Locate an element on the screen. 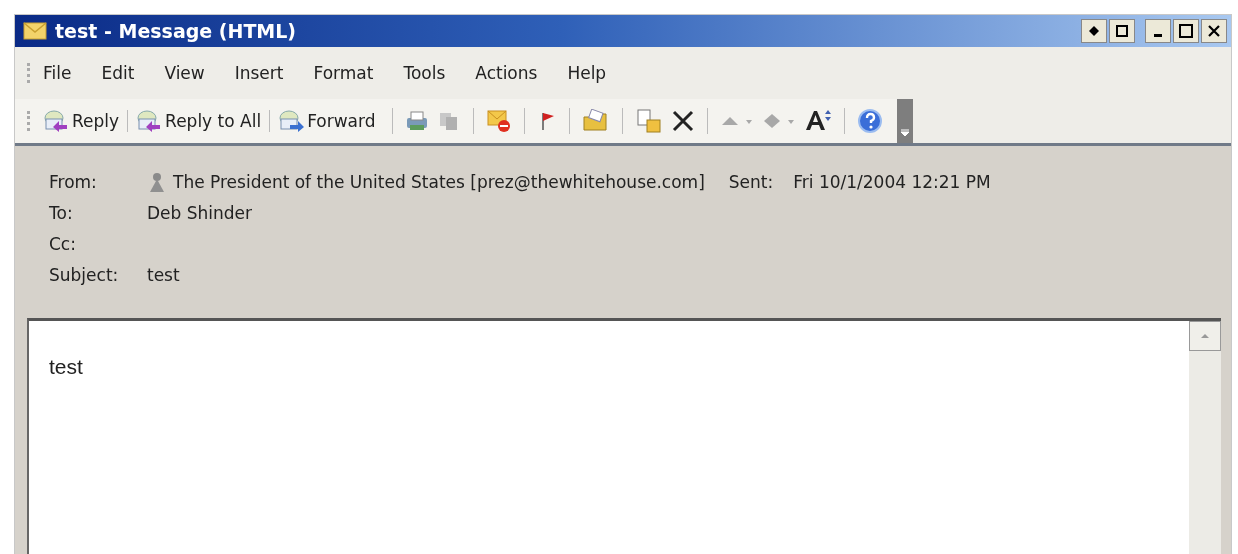 This screenshot has width=1238, height=554. scroll-up-button is located at coordinates (1205, 336).